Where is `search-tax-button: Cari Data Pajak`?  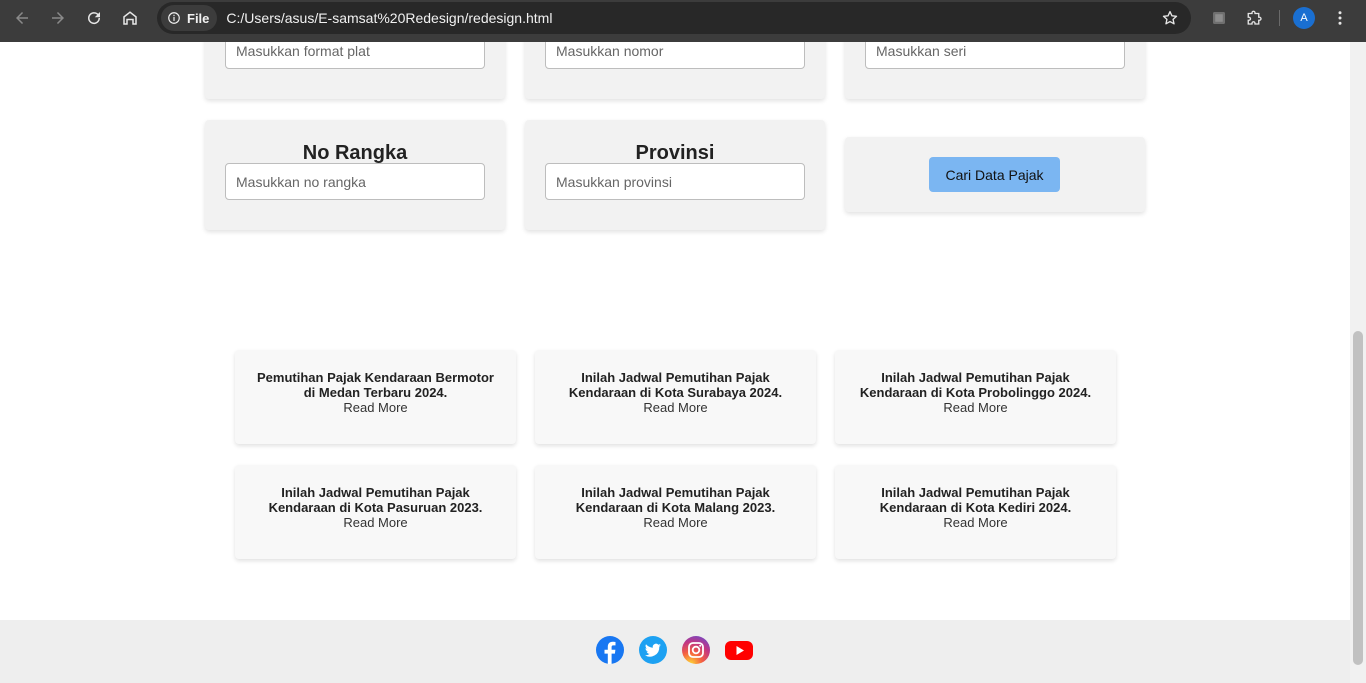 search-tax-button: Cari Data Pajak is located at coordinates (994, 174).